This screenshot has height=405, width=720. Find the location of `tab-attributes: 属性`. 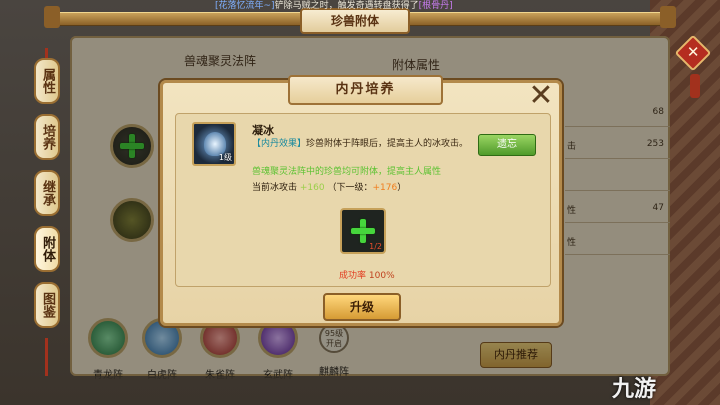

tab-attributes: 属性 is located at coordinates (47, 81).